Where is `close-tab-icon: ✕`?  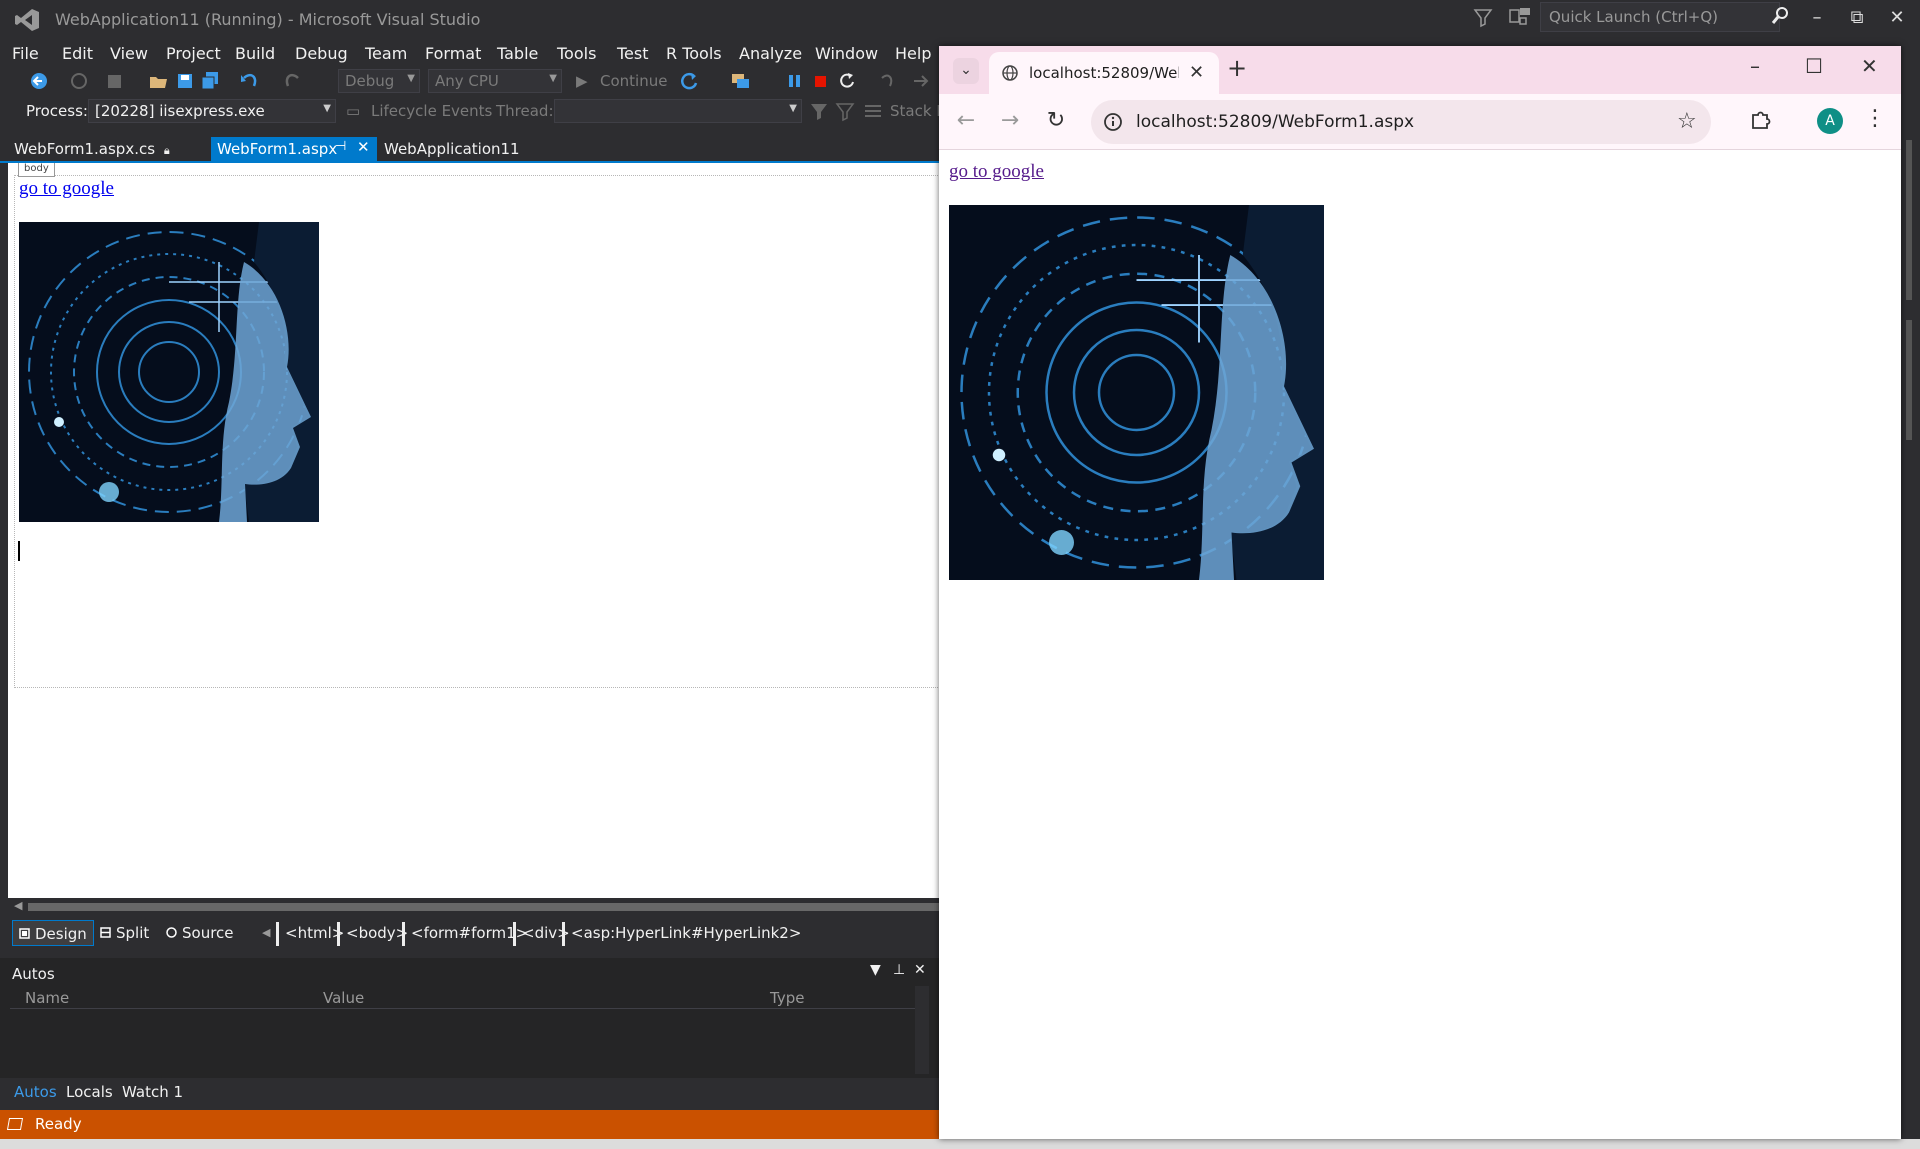 close-tab-icon: ✕ is located at coordinates (1196, 72).